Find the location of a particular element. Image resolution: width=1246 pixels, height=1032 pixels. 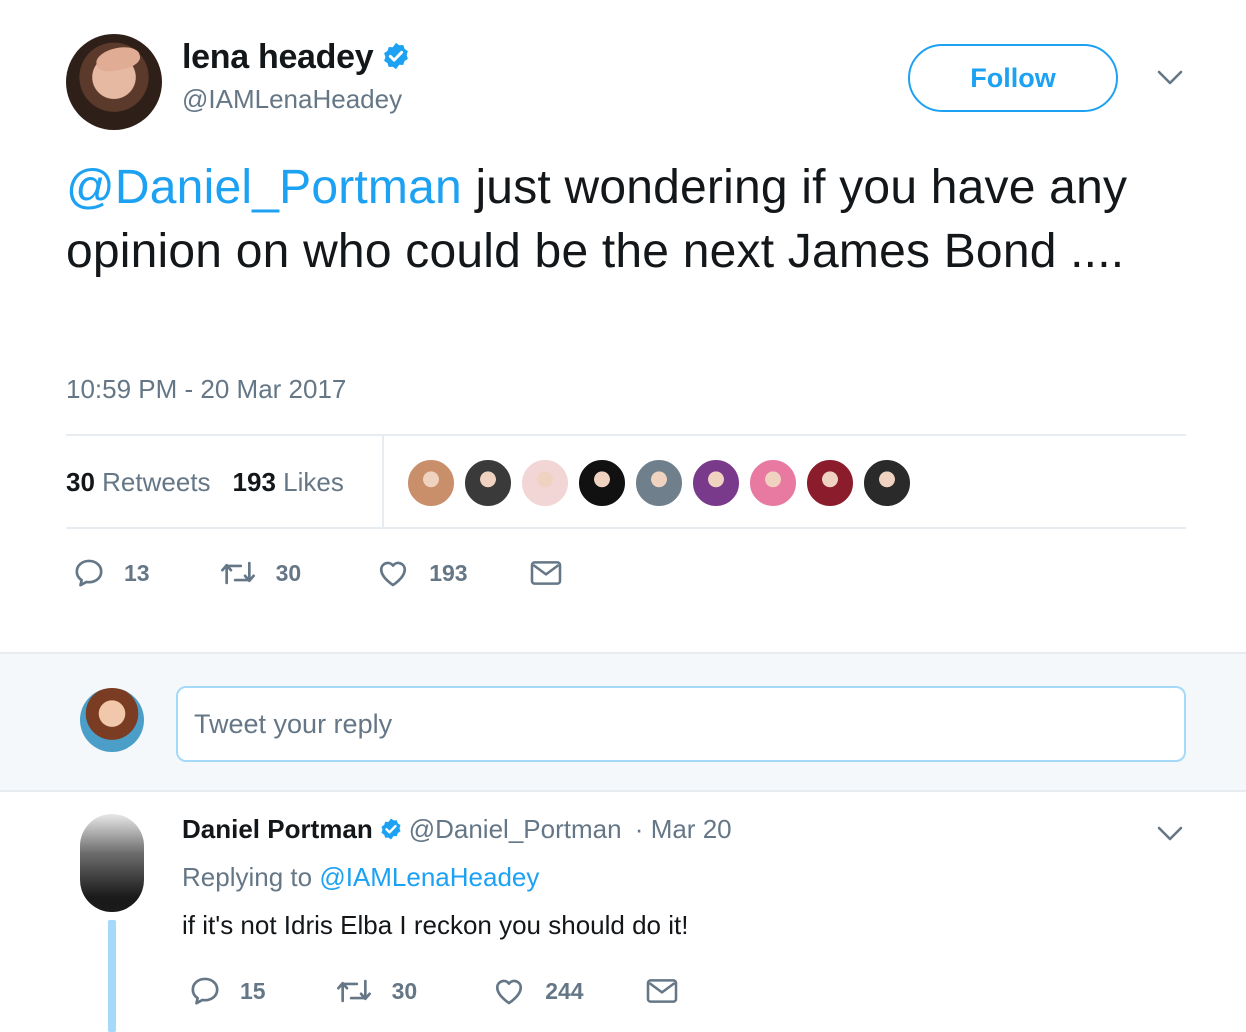

author-handle: @IAMLenaHeadey is located at coordinates (292, 99).